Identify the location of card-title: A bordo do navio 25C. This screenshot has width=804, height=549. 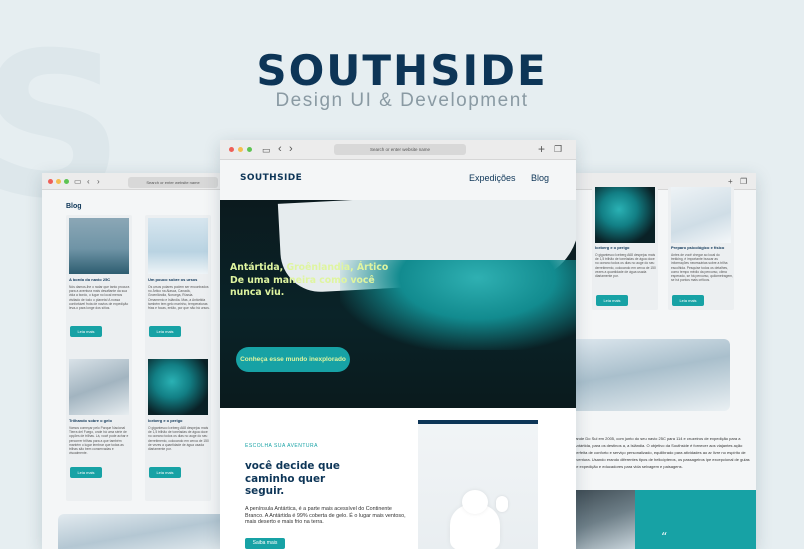
(90, 279).